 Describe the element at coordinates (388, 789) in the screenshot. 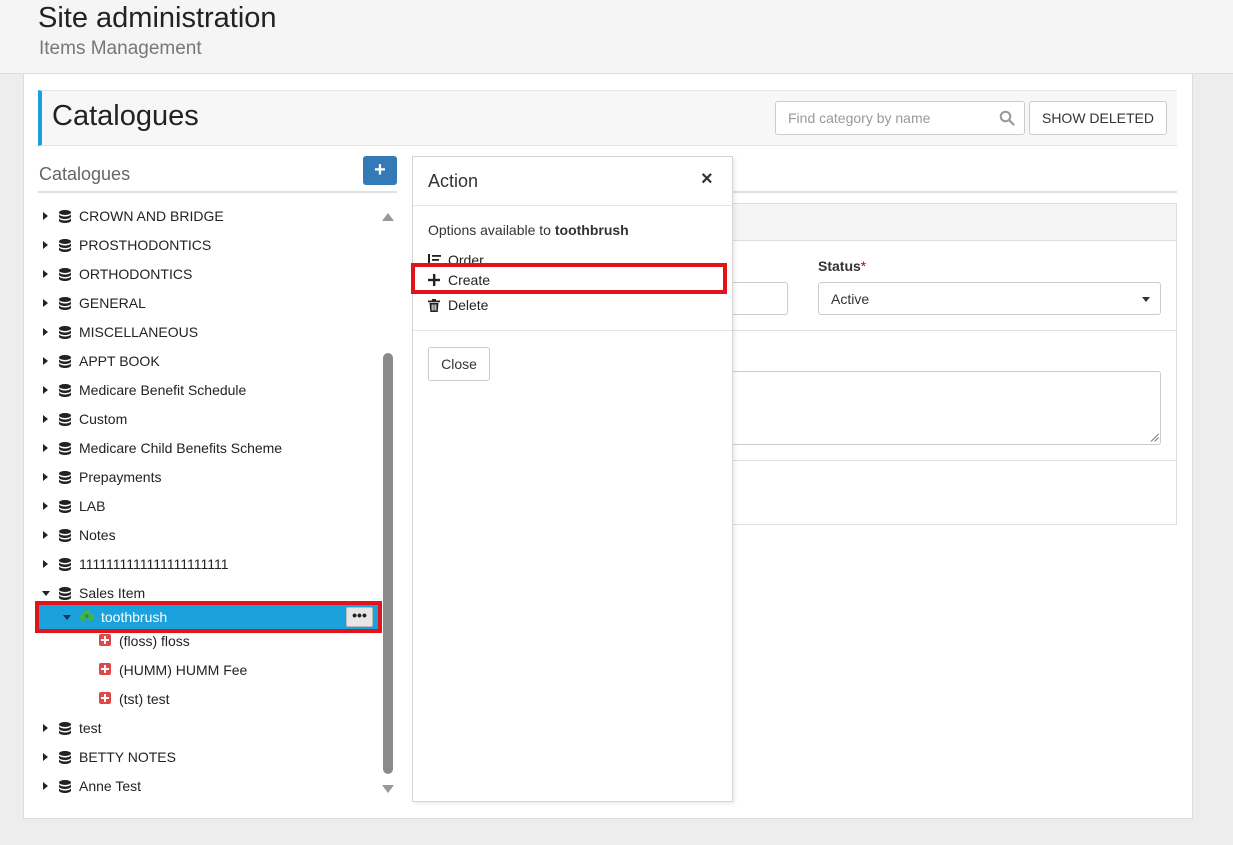

I see `scroll-down-icon` at that location.